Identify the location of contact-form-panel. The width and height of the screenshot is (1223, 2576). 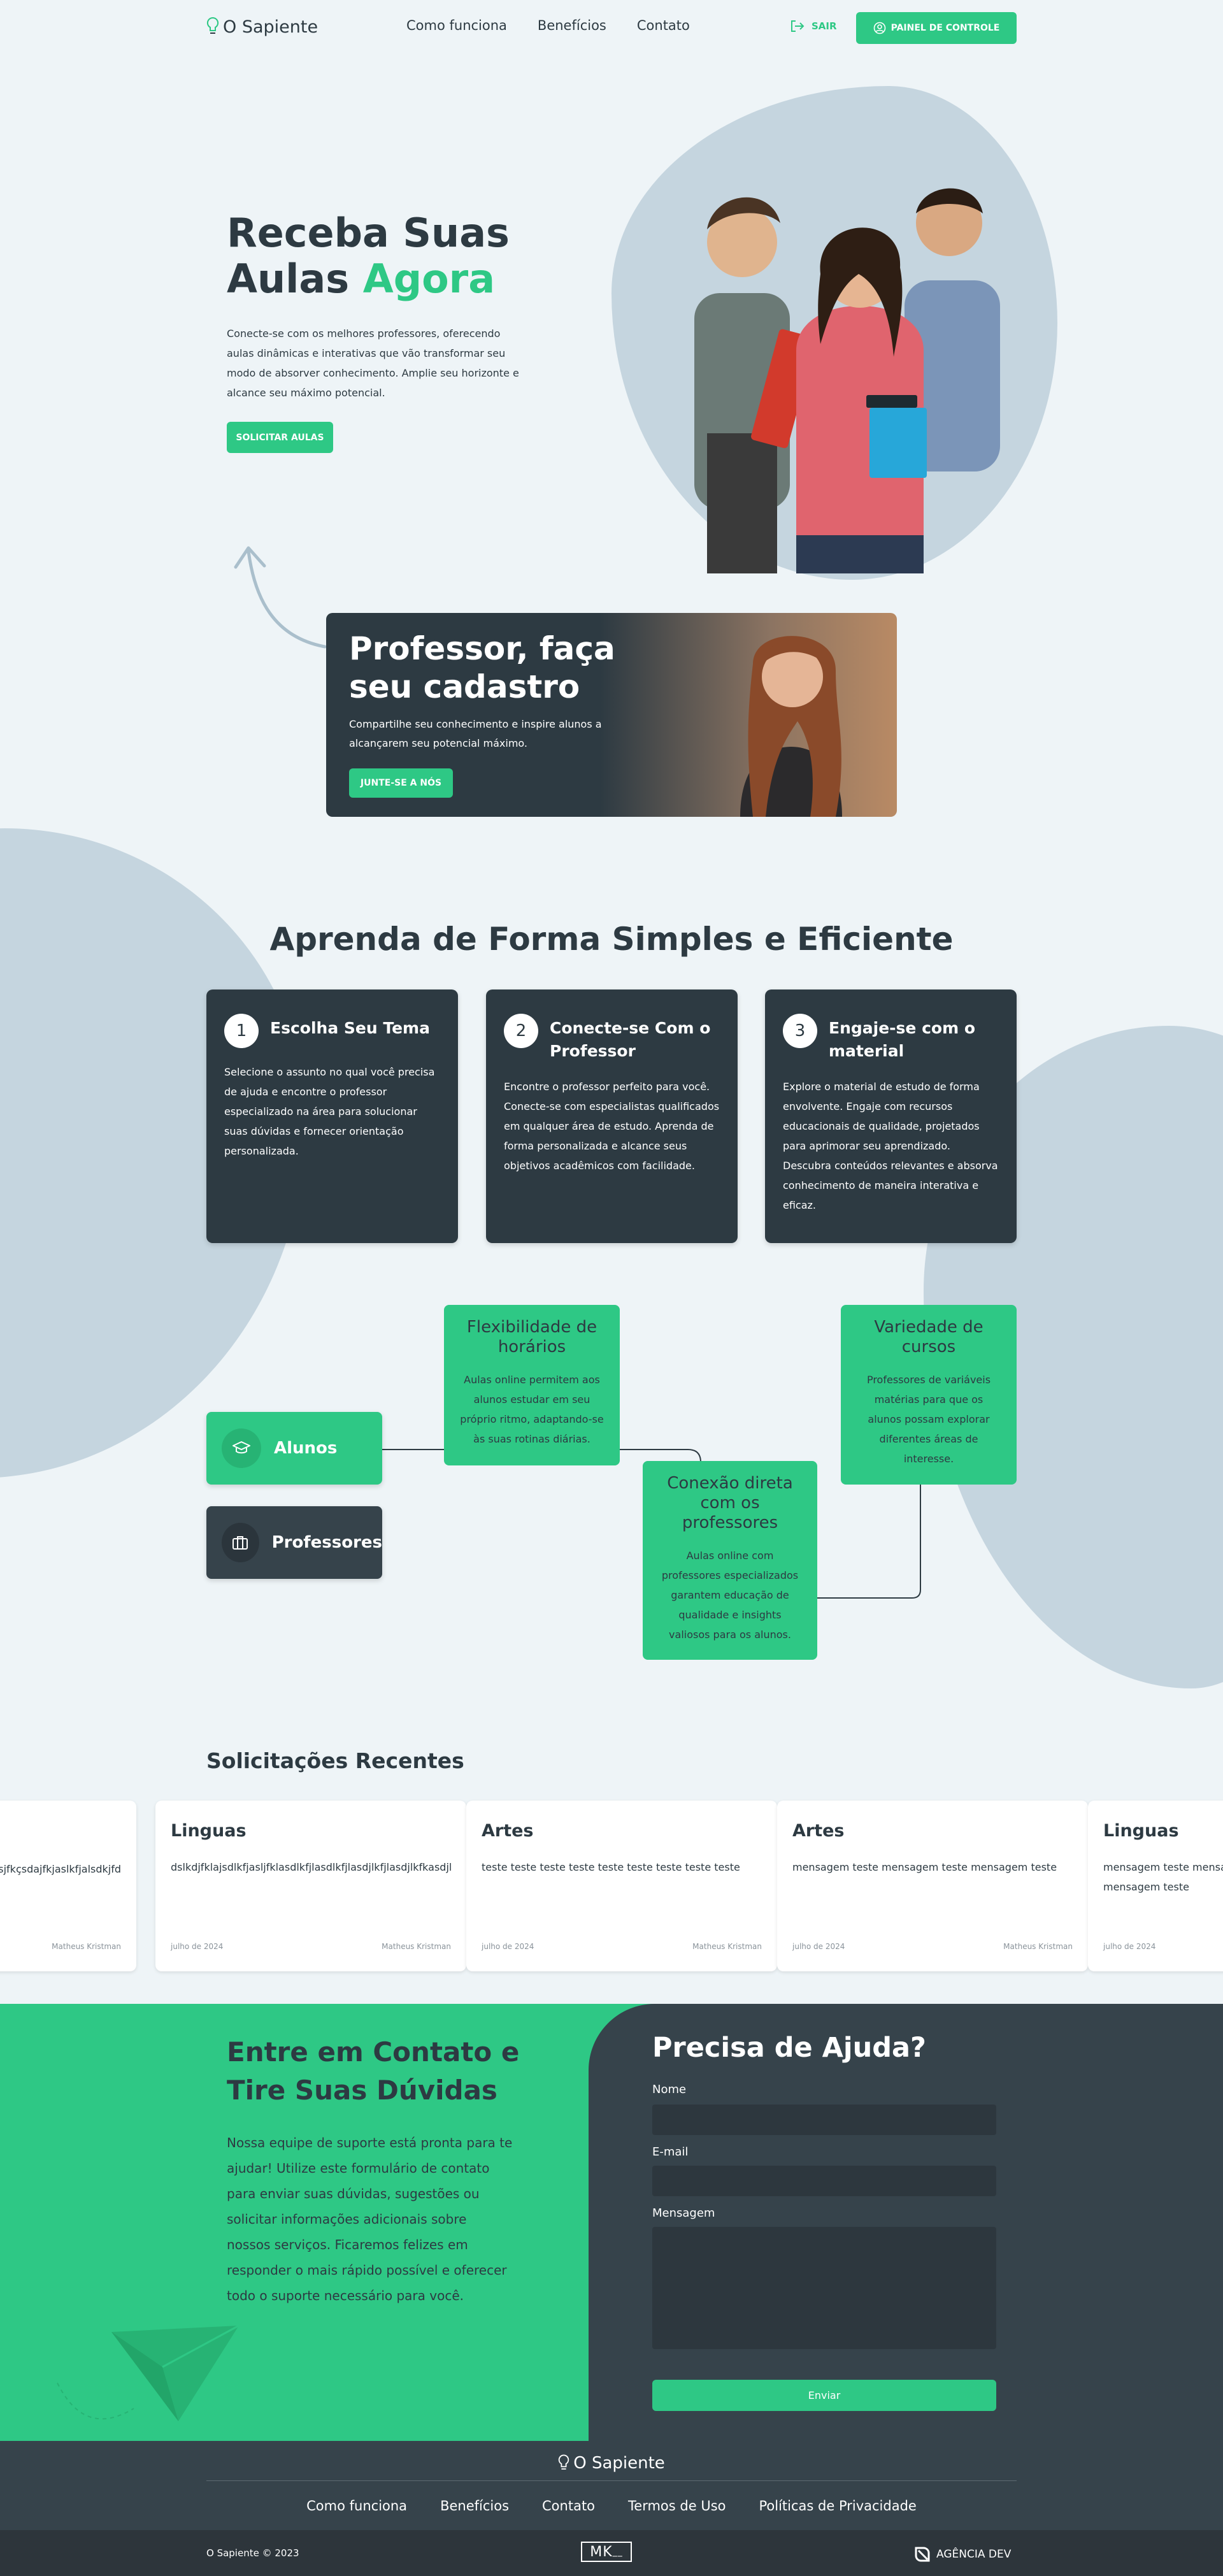
(906, 2222).